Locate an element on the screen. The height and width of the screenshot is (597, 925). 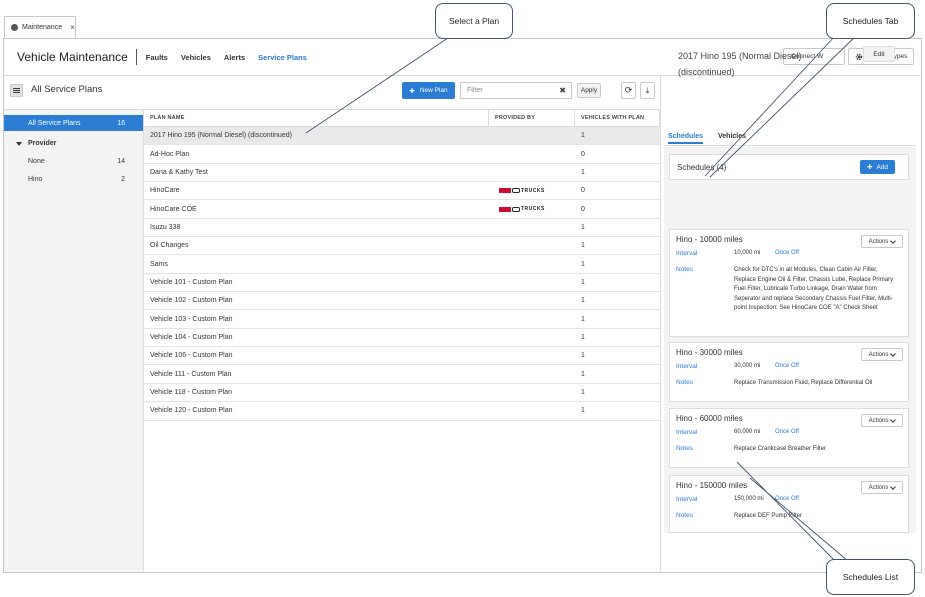
download-icon: ⤓ is located at coordinates (647, 90).